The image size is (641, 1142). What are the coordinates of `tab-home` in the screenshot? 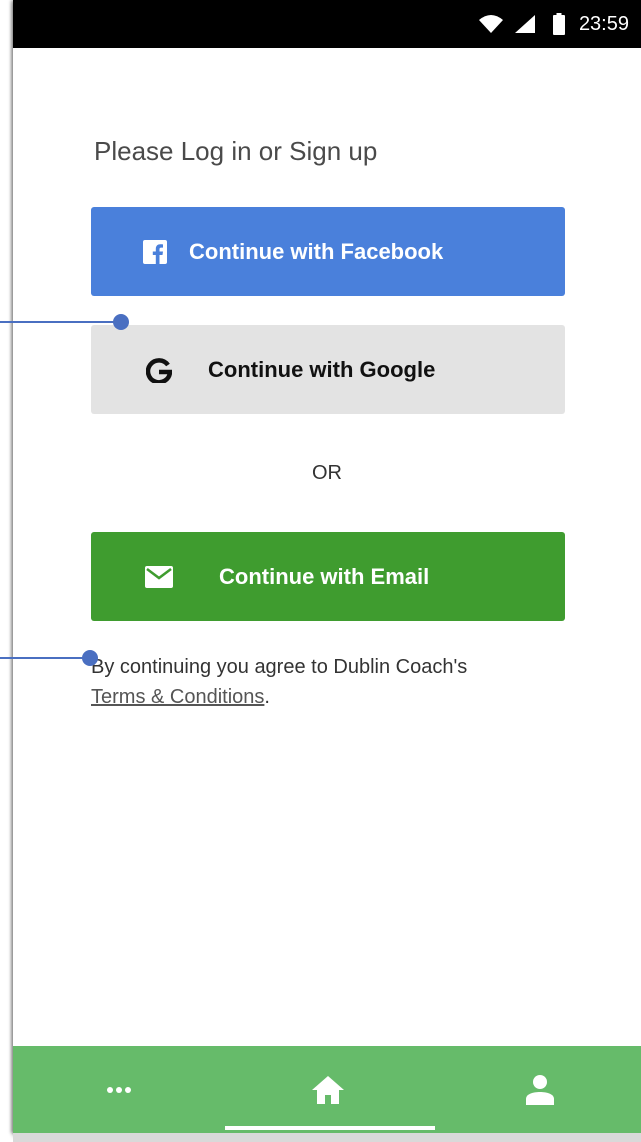 It's located at (328, 1089).